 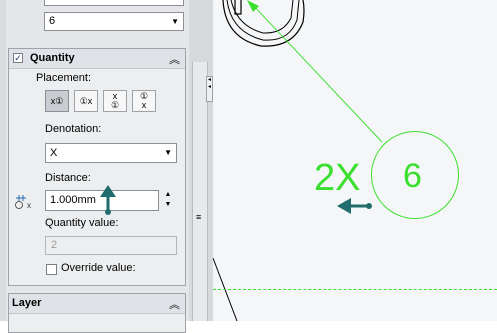 I want to click on quantity-checkbox: ✓, so click(x=18, y=58).